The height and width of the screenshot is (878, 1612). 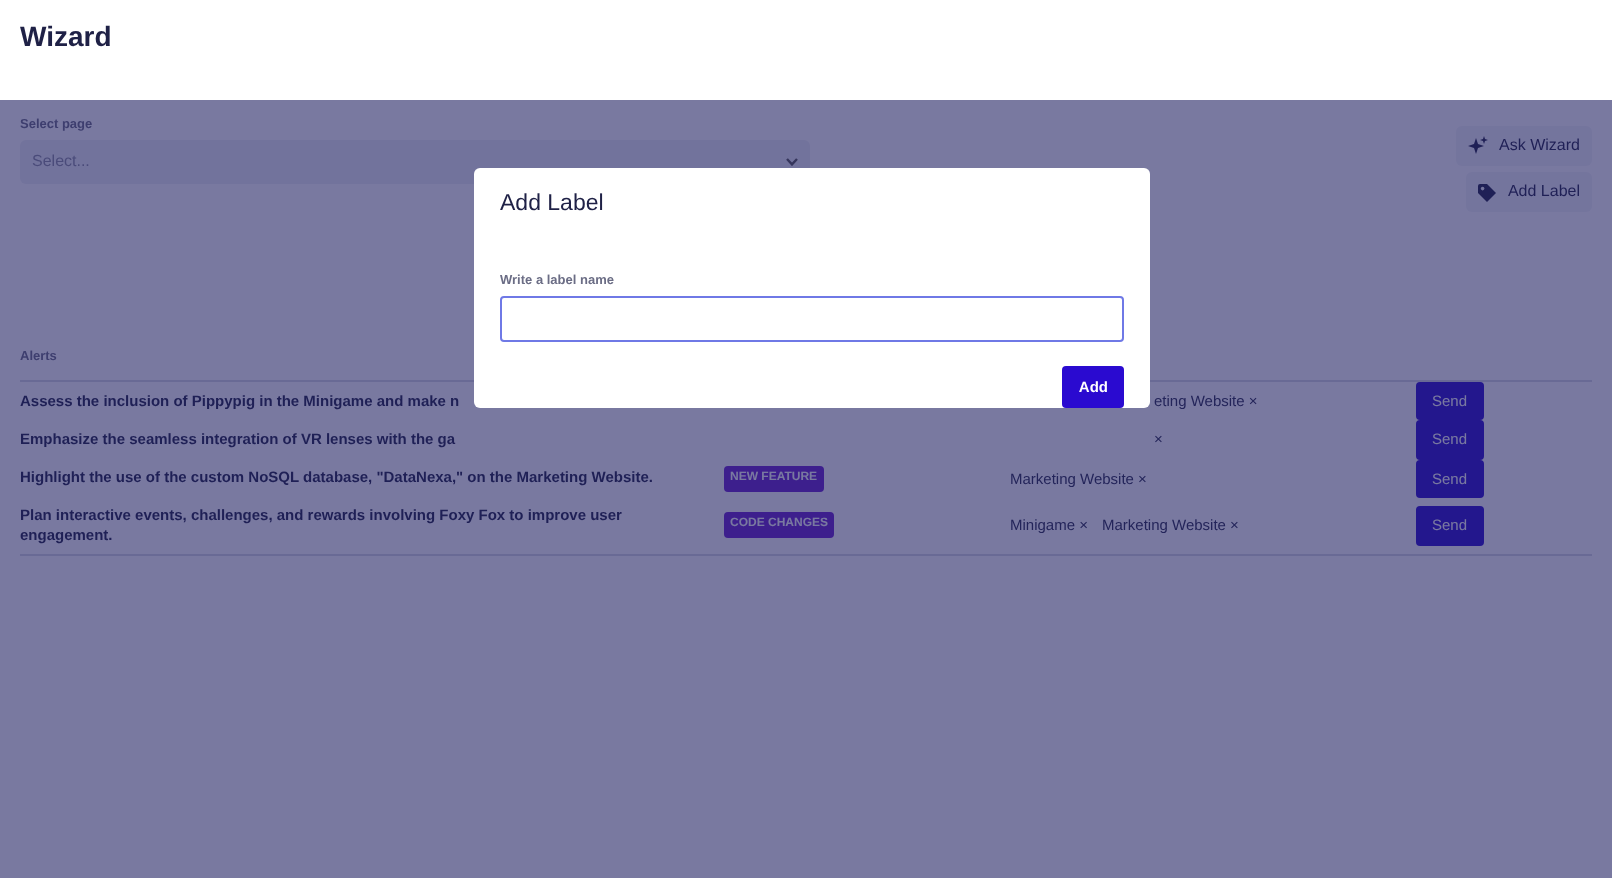 What do you see at coordinates (812, 318) in the screenshot?
I see `input-field` at bounding box center [812, 318].